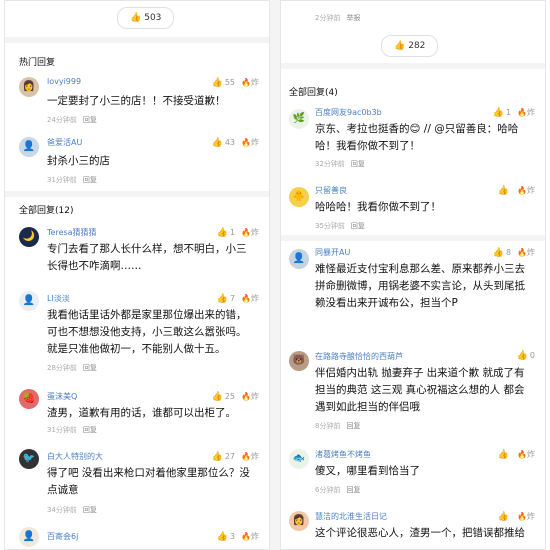 Image resolution: width=550 pixels, height=550 pixels. Describe the element at coordinates (330, 164) in the screenshot. I see `comment-time: 32分钟前` at that location.